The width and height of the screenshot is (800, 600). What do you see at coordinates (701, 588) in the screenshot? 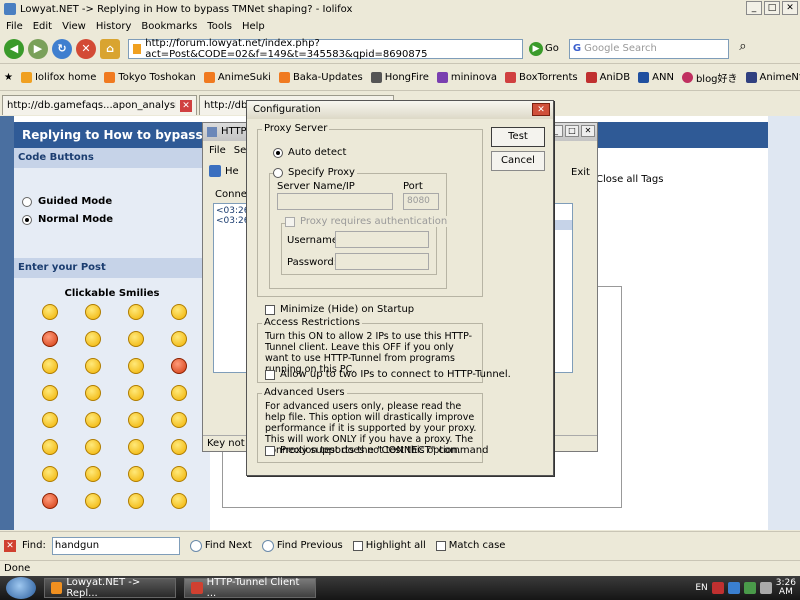
I see `language-indicator: EN` at bounding box center [701, 588].